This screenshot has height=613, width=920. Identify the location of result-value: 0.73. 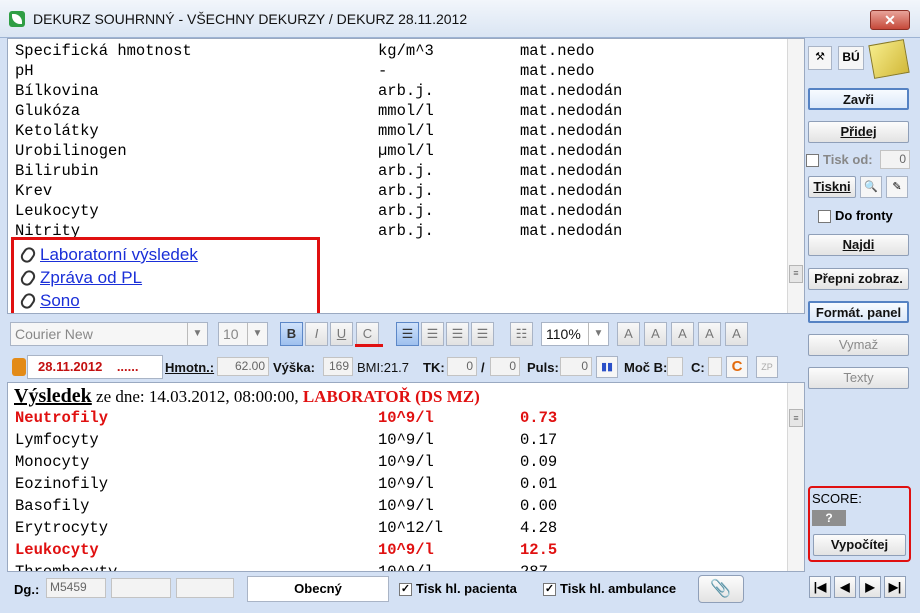
(539, 418).